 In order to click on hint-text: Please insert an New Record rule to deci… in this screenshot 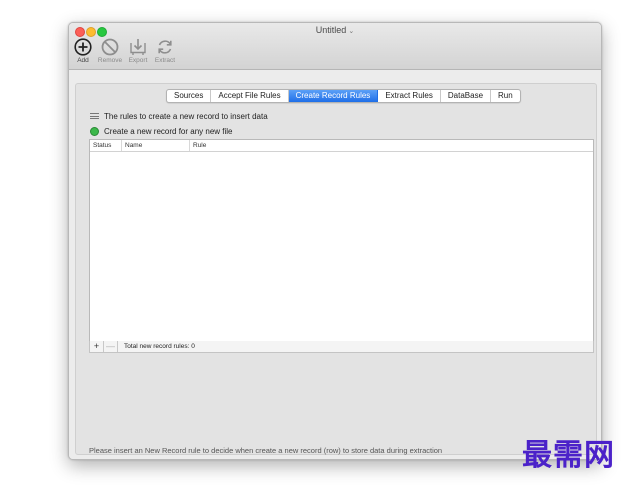, I will do `click(266, 450)`.